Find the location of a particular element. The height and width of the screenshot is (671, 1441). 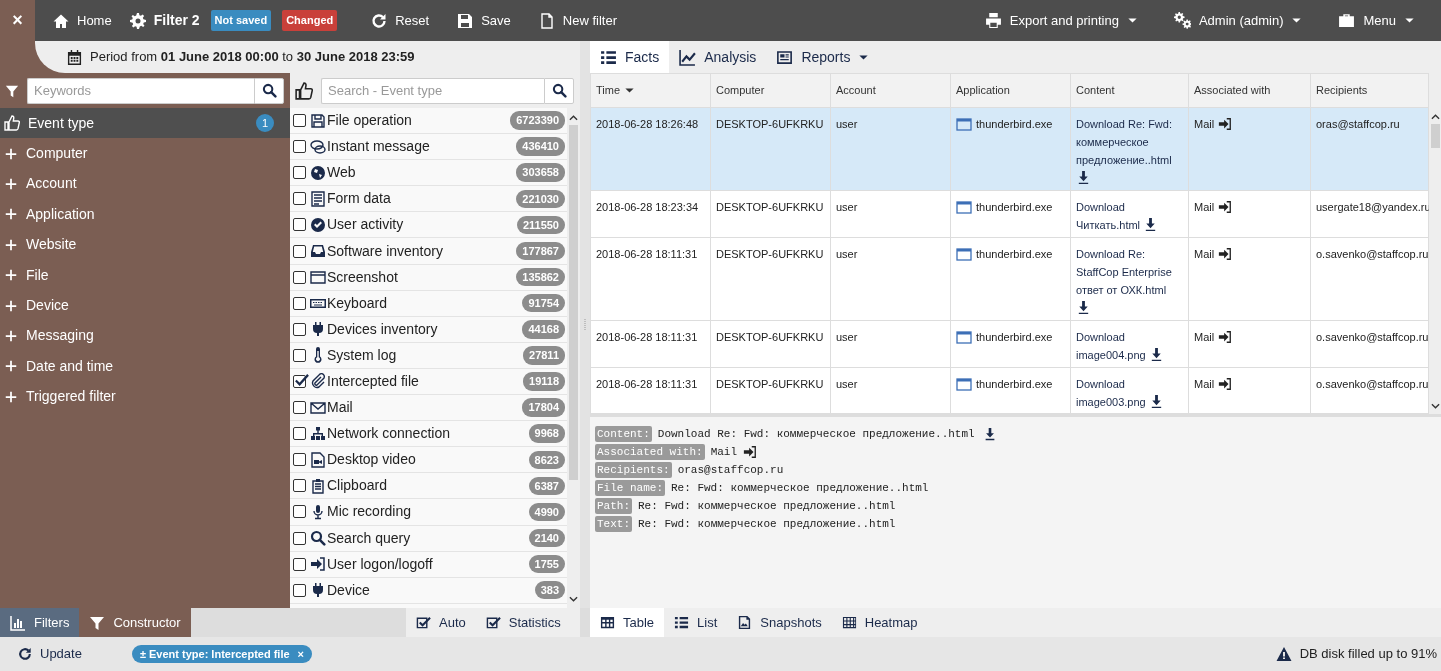

view-tab: Table is located at coordinates (627, 622).